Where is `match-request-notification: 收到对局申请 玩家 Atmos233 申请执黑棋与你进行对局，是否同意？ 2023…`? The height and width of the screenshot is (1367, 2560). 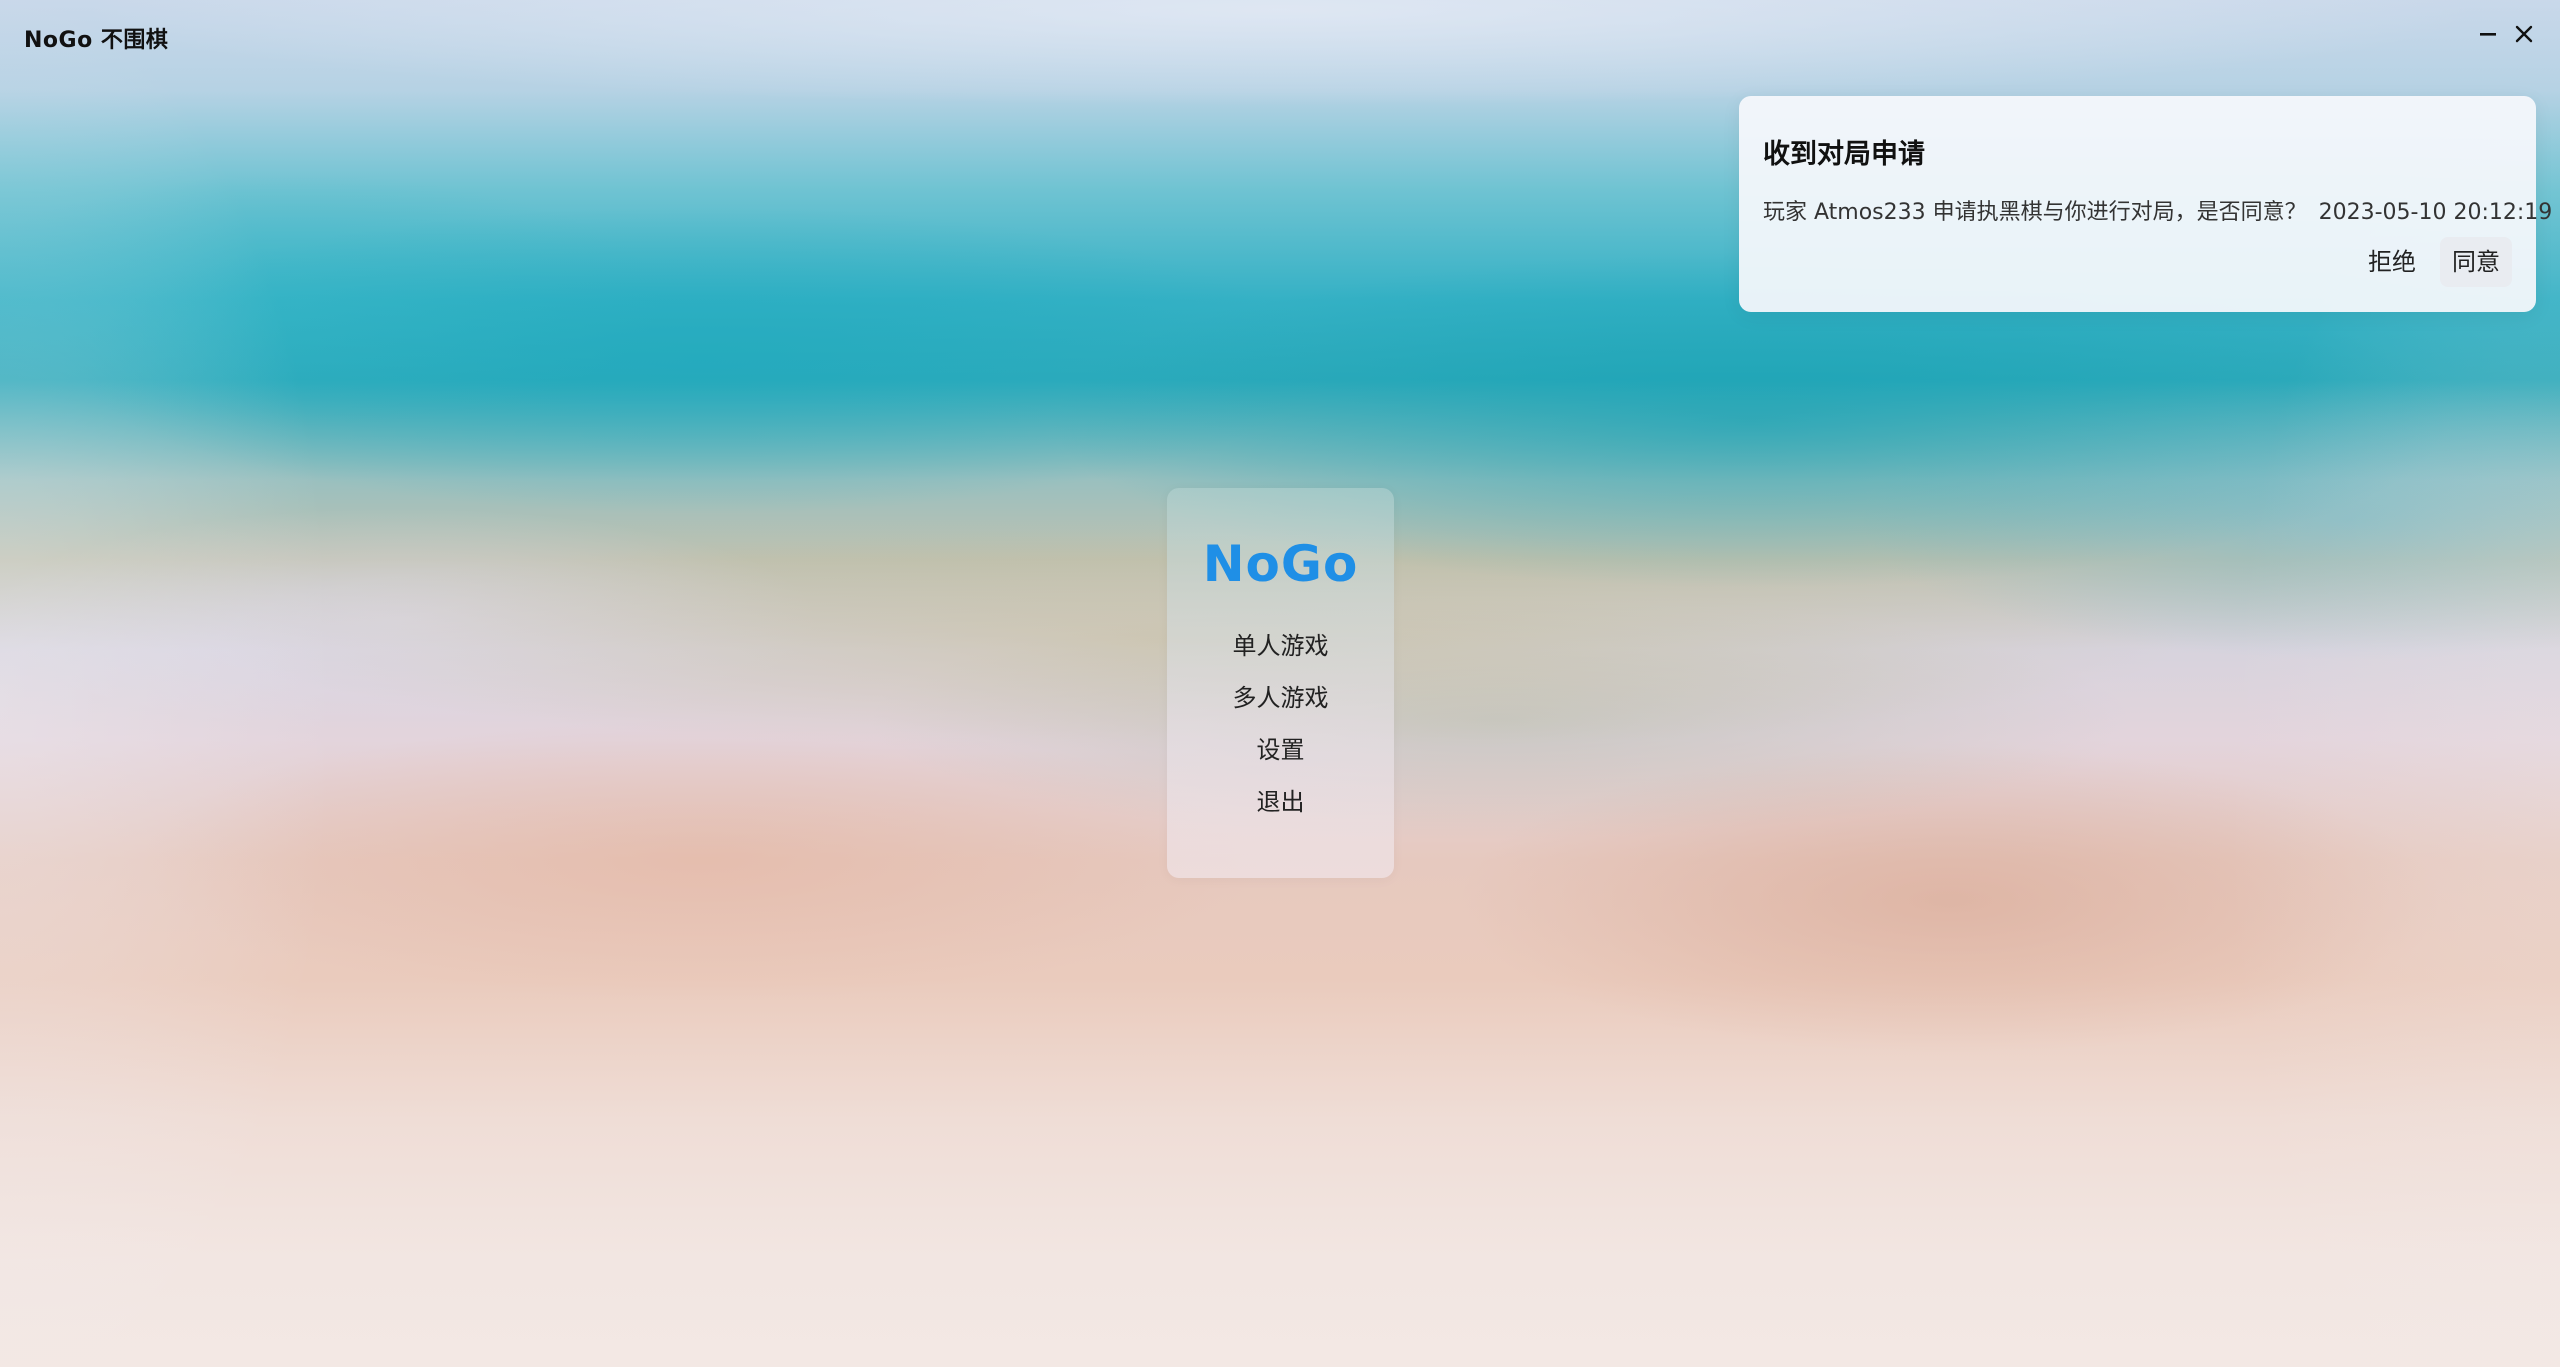 match-request-notification: 收到对局申请 玩家 Atmos233 申请执黑棋与你进行对局，是否同意？ 2023… is located at coordinates (2145, 204).